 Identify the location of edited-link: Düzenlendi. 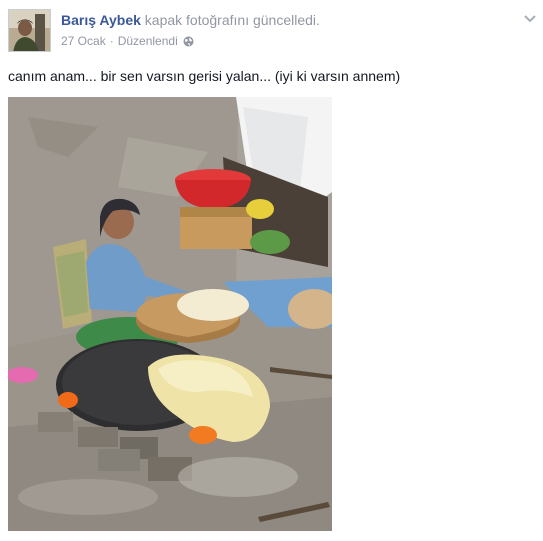
(148, 41).